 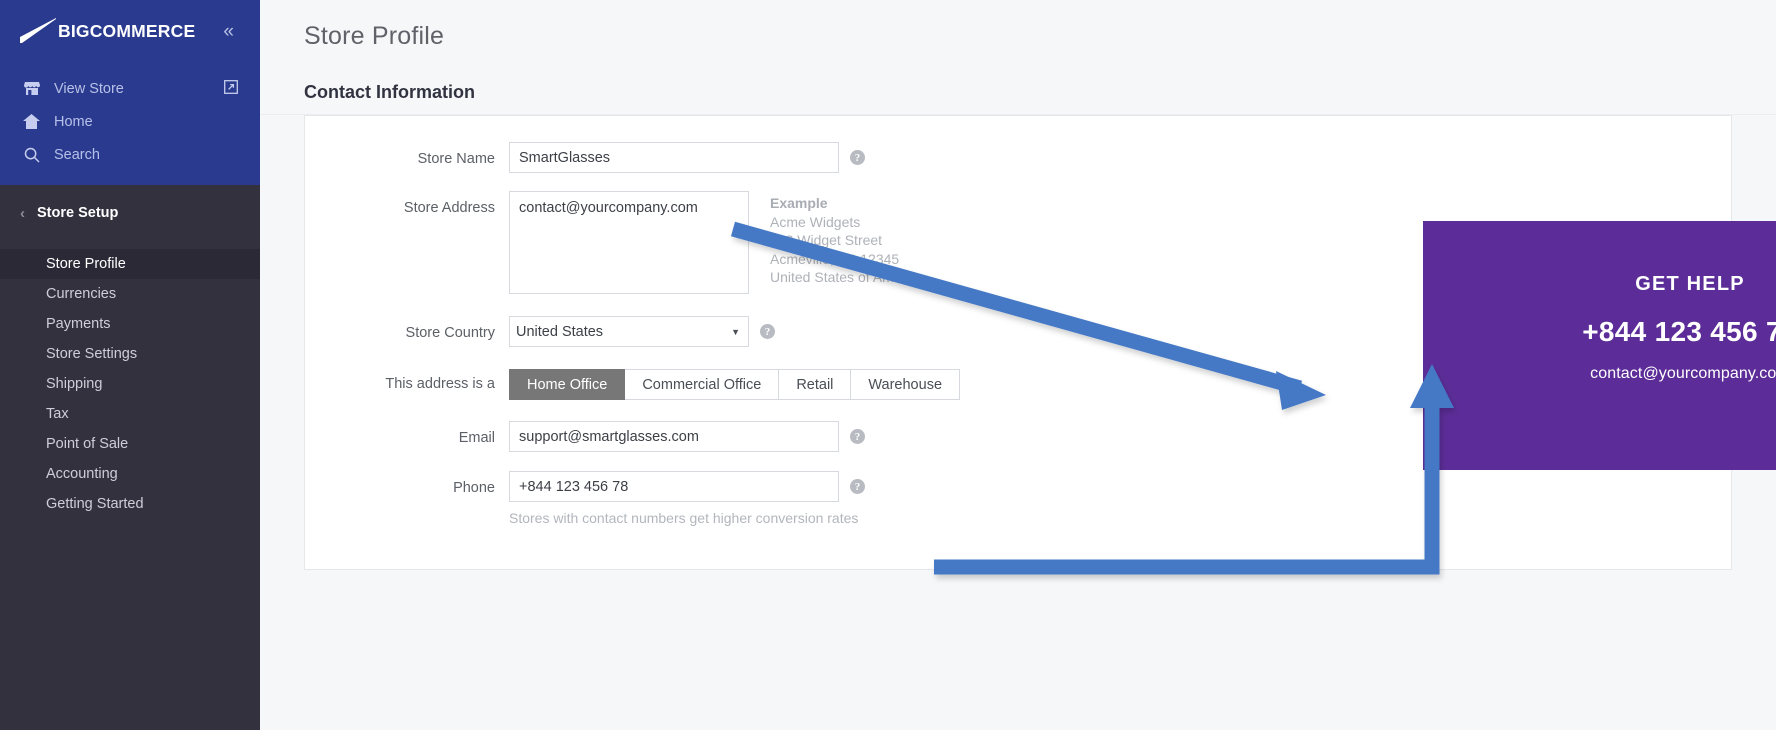 What do you see at coordinates (674, 486) in the screenshot?
I see `phone-input` at bounding box center [674, 486].